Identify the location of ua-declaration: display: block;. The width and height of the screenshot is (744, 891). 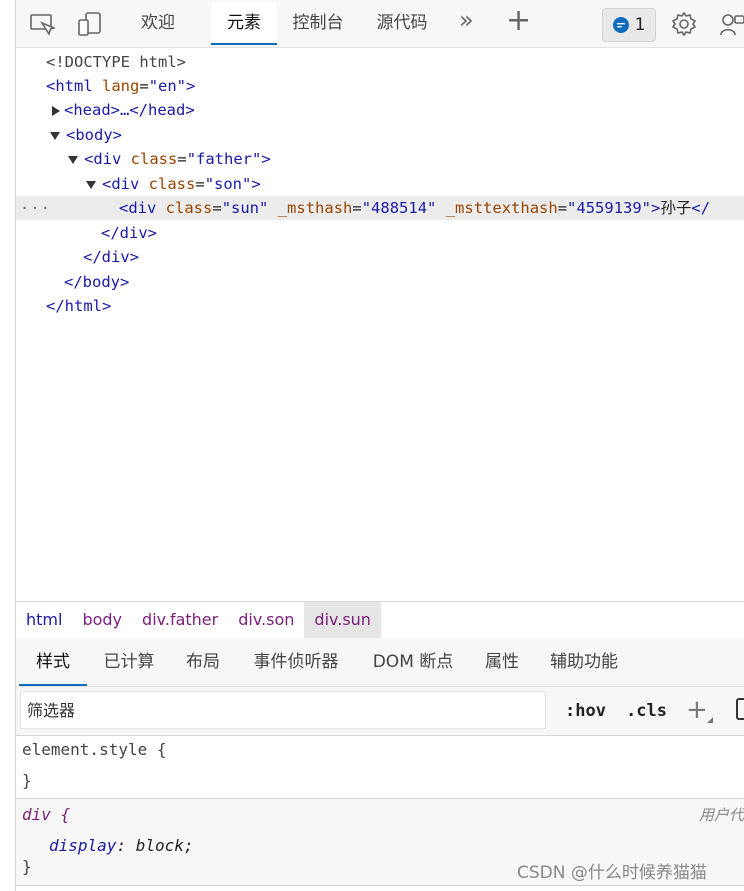
(121, 845).